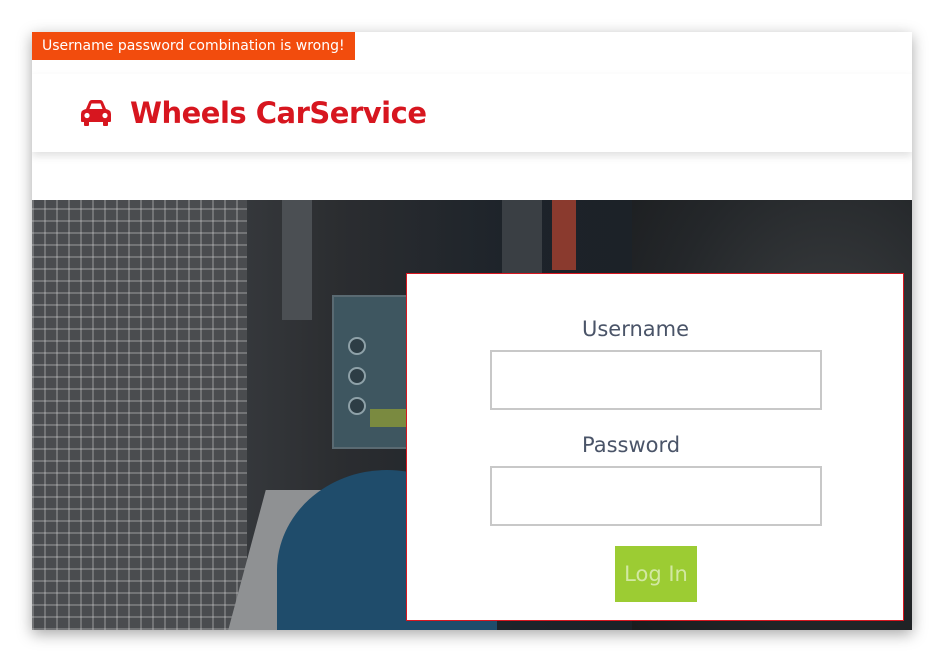 The image size is (944, 662). What do you see at coordinates (656, 380) in the screenshot?
I see `username-input` at bounding box center [656, 380].